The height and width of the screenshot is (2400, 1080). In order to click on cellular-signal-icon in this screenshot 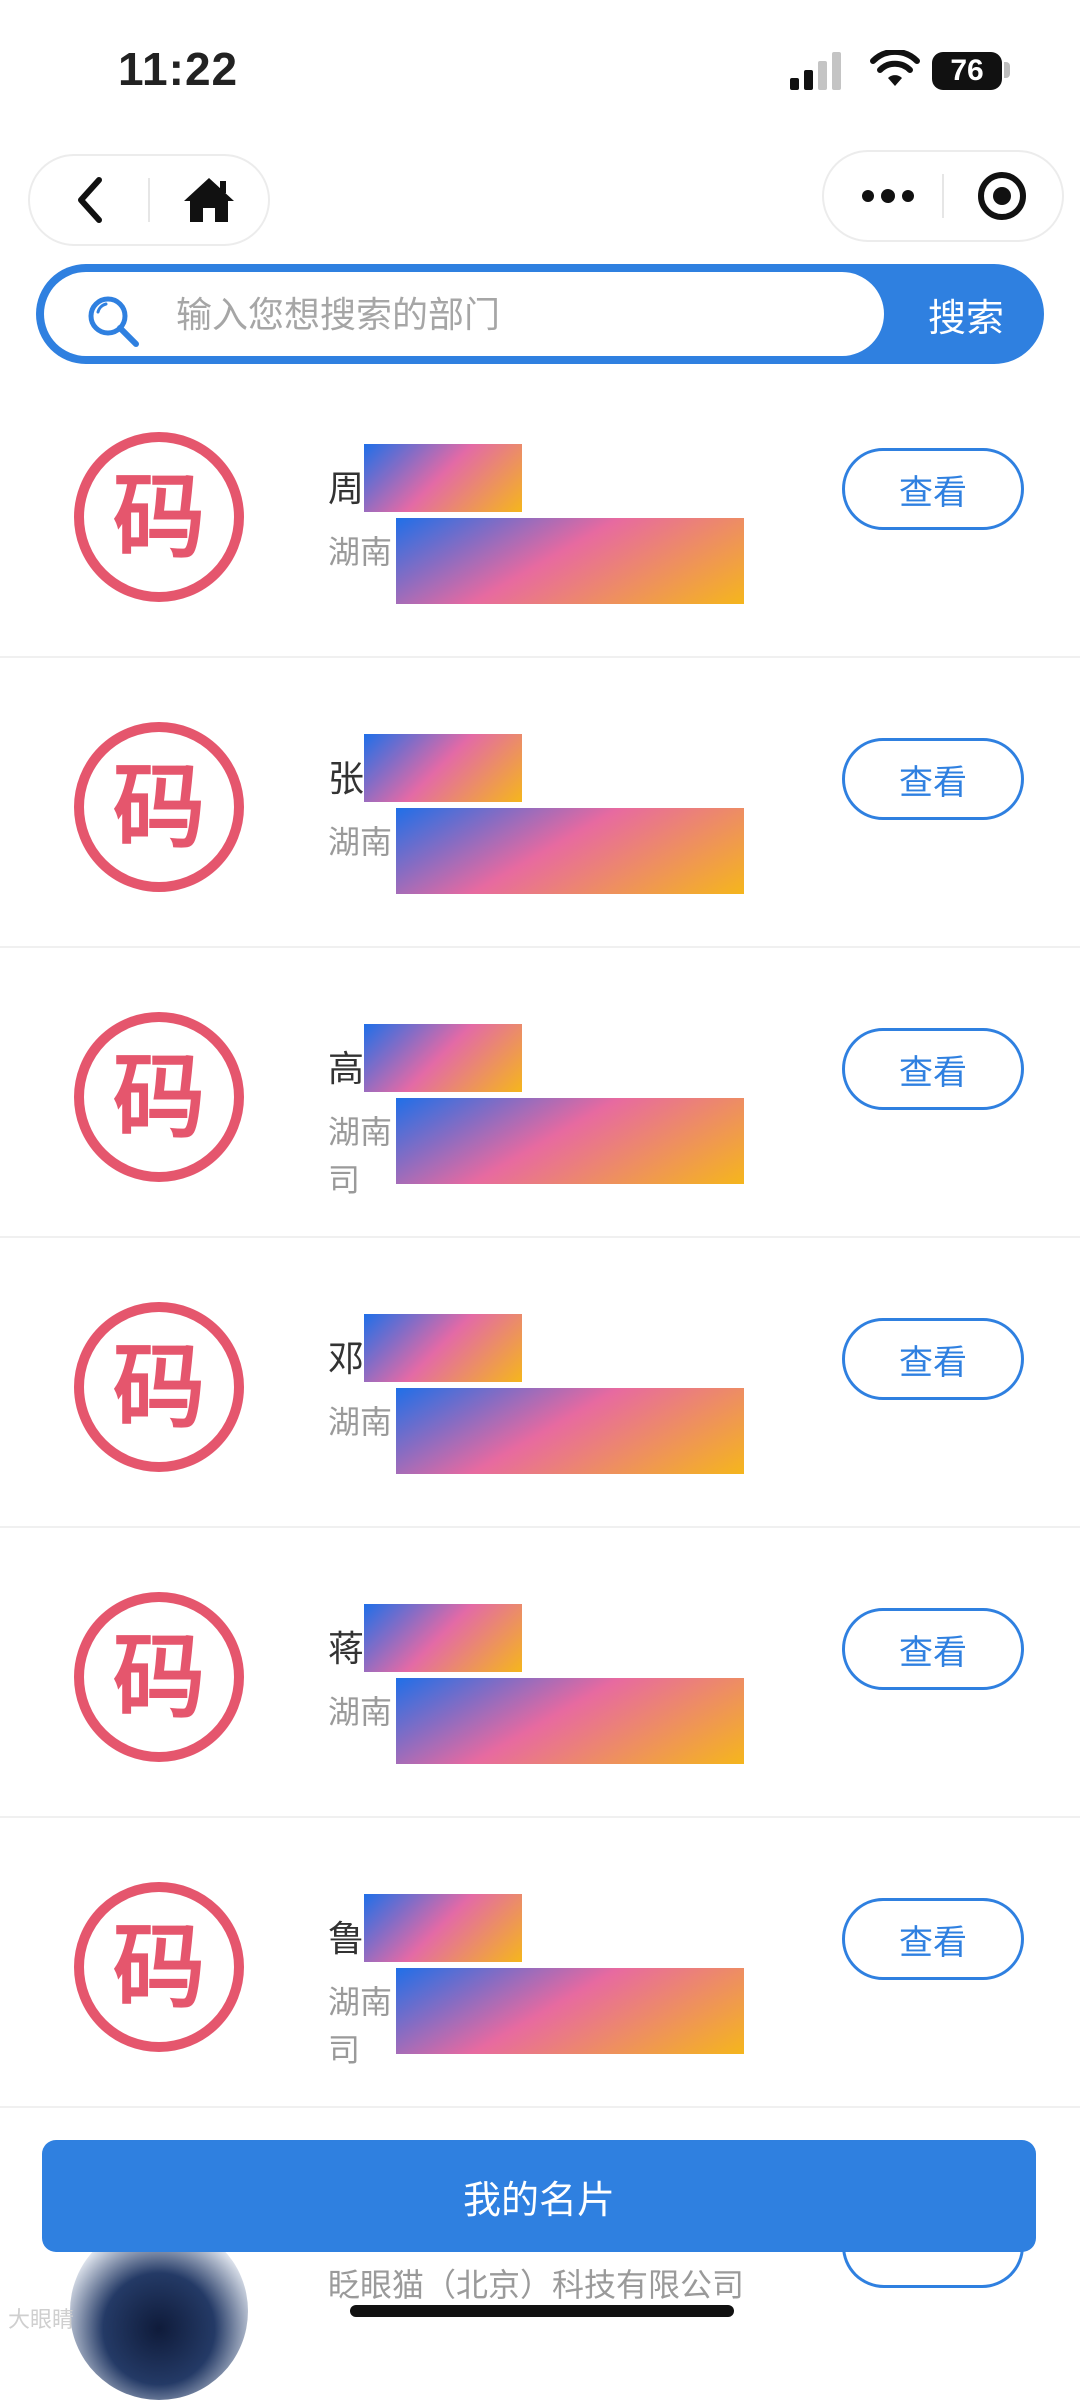, I will do `click(815, 71)`.